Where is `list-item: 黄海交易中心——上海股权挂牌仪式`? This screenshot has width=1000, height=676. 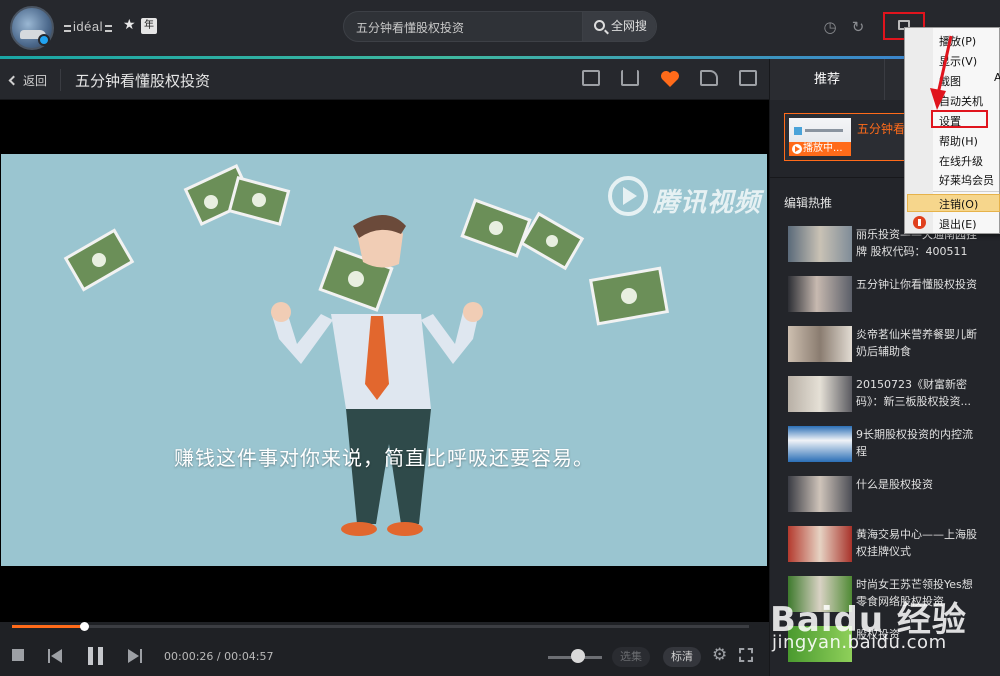
list-item: 黄海交易中心——上海股权挂牌仪式 is located at coordinates (893, 544).